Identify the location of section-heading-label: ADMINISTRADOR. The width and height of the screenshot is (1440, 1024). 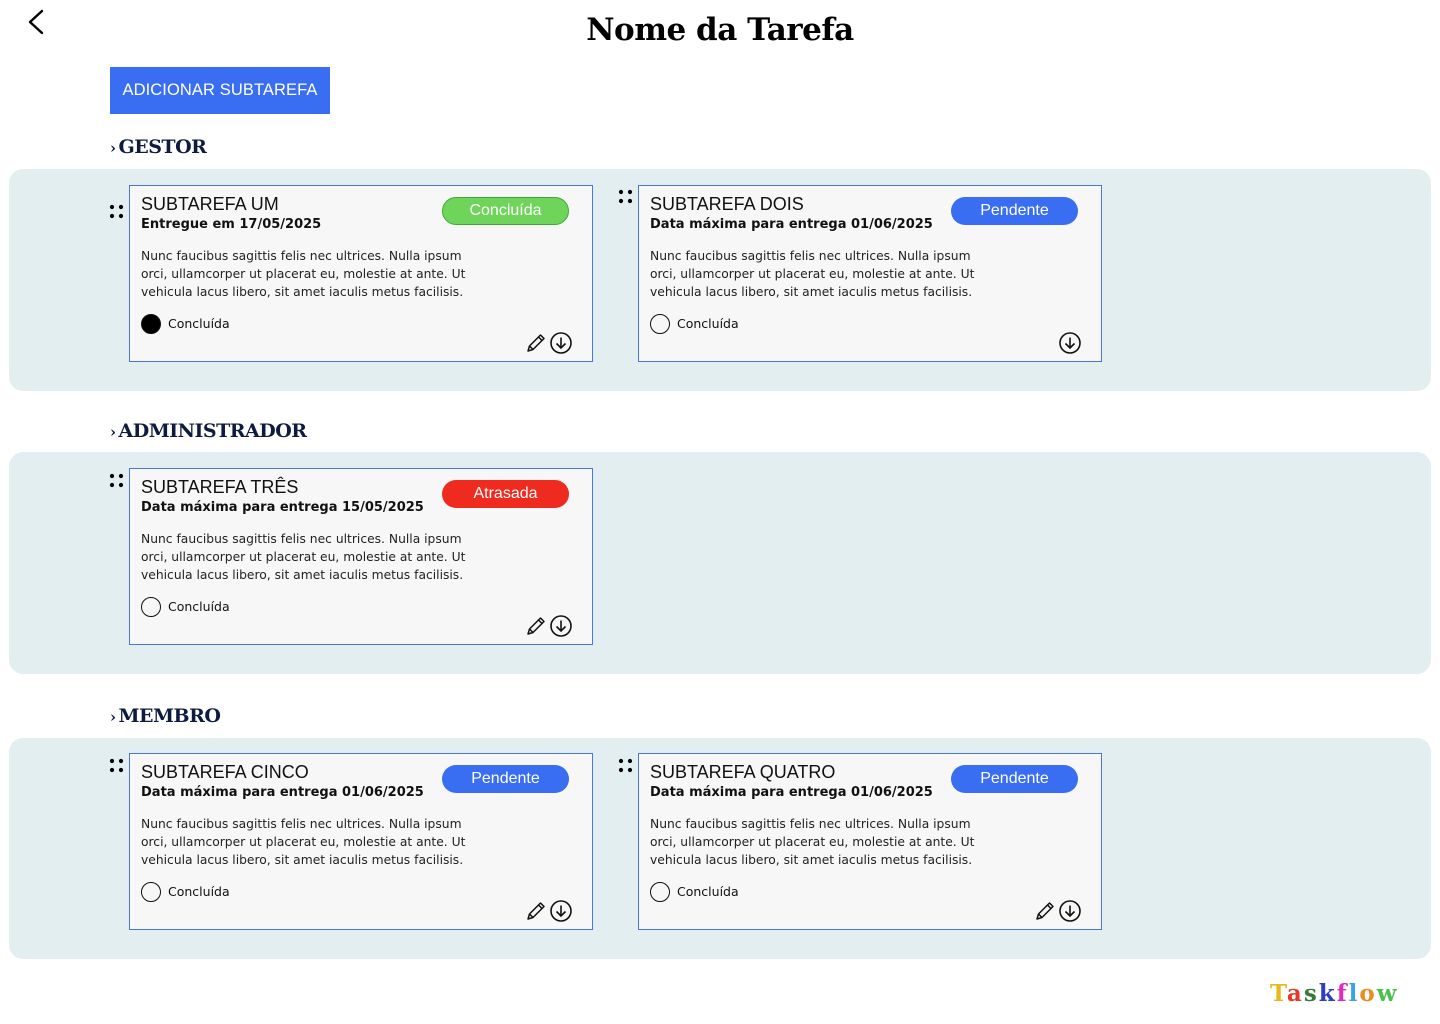
(213, 431).